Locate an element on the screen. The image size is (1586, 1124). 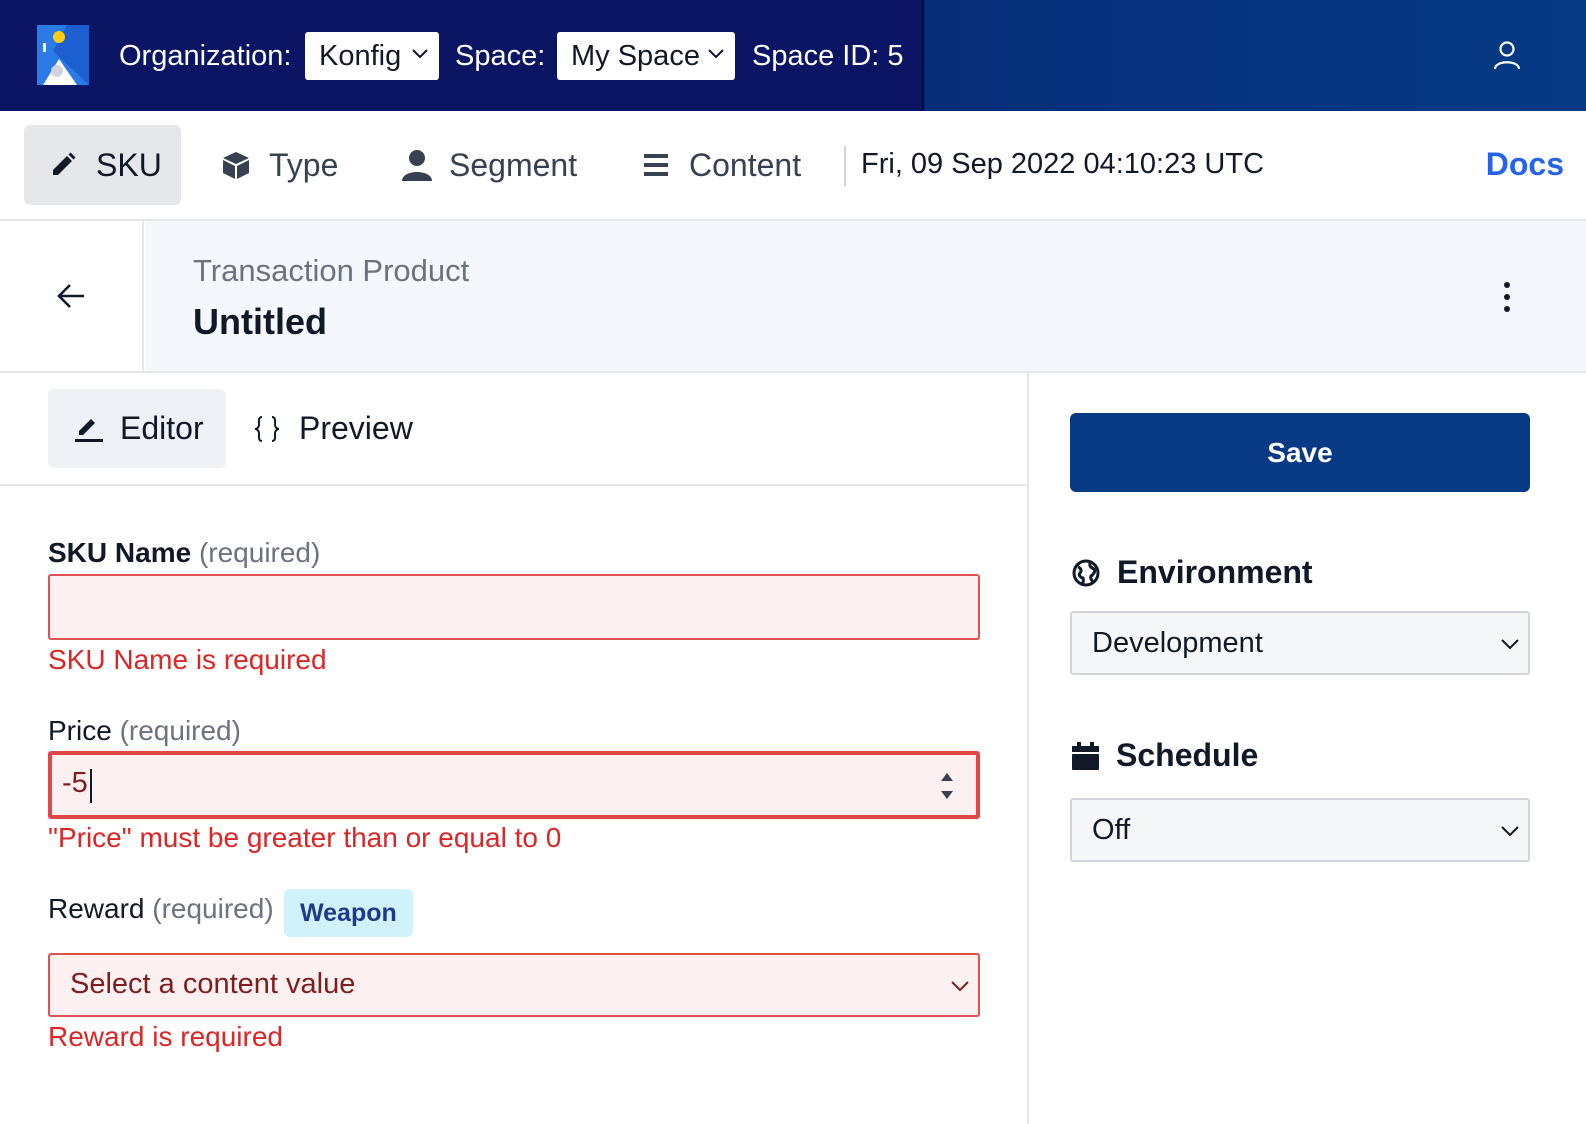
arrow-left-icon is located at coordinates (70, 296).